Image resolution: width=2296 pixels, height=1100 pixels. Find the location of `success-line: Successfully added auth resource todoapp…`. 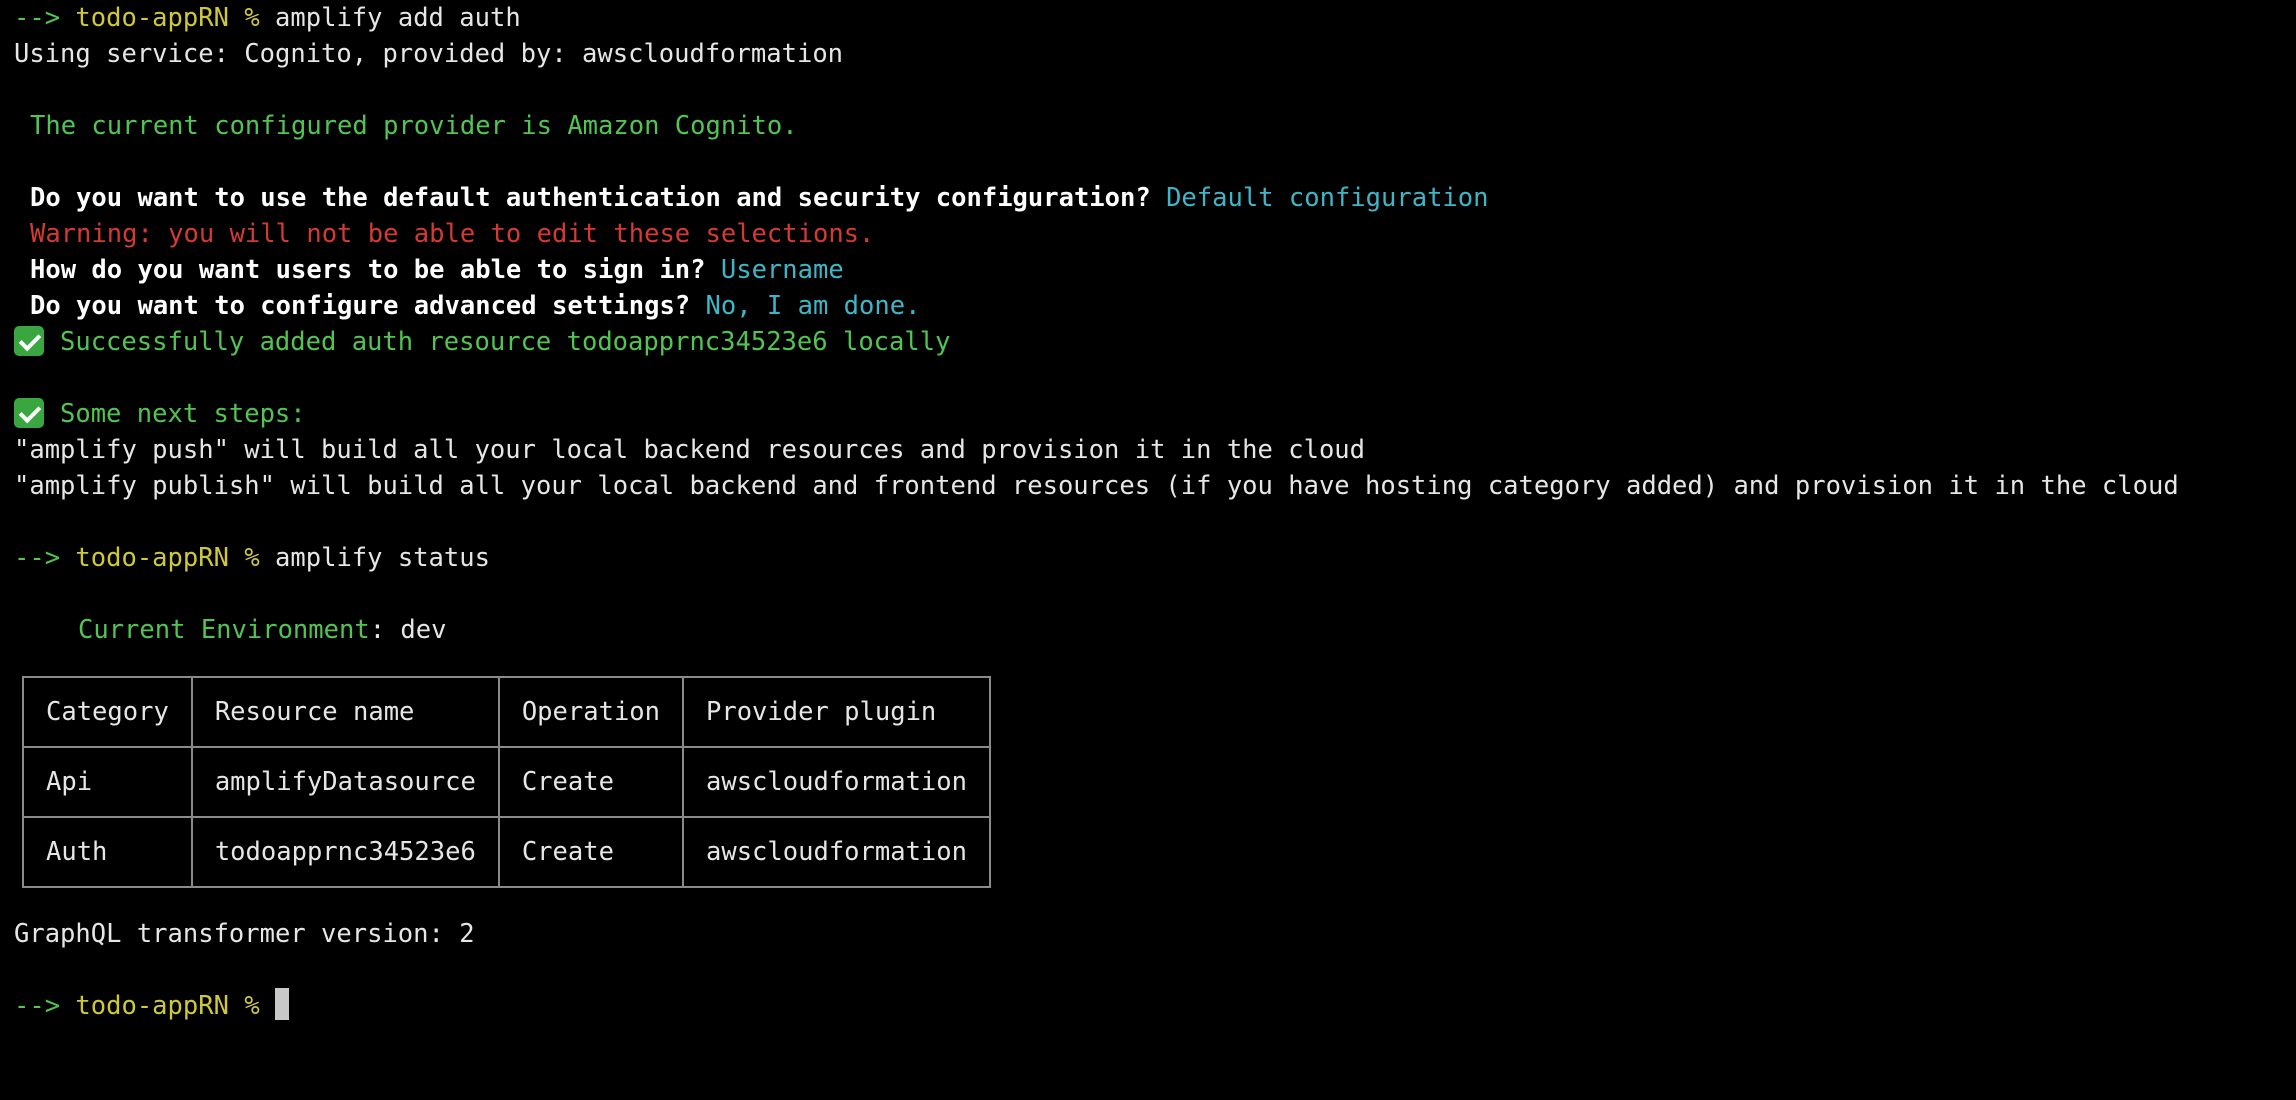

success-line: Successfully added auth resource todoapp… is located at coordinates (1154, 342).